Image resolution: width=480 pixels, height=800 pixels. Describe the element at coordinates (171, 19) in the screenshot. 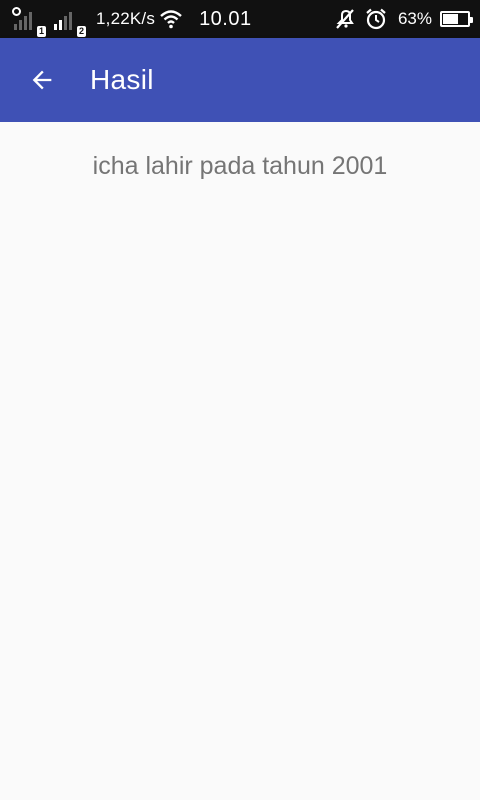

I see `wifi-icon` at that location.